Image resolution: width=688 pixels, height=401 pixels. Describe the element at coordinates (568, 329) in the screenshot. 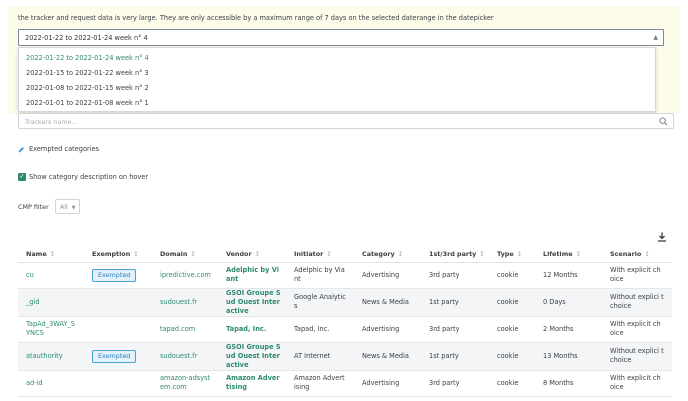

I see `lifetime-cell: 2 Months` at that location.